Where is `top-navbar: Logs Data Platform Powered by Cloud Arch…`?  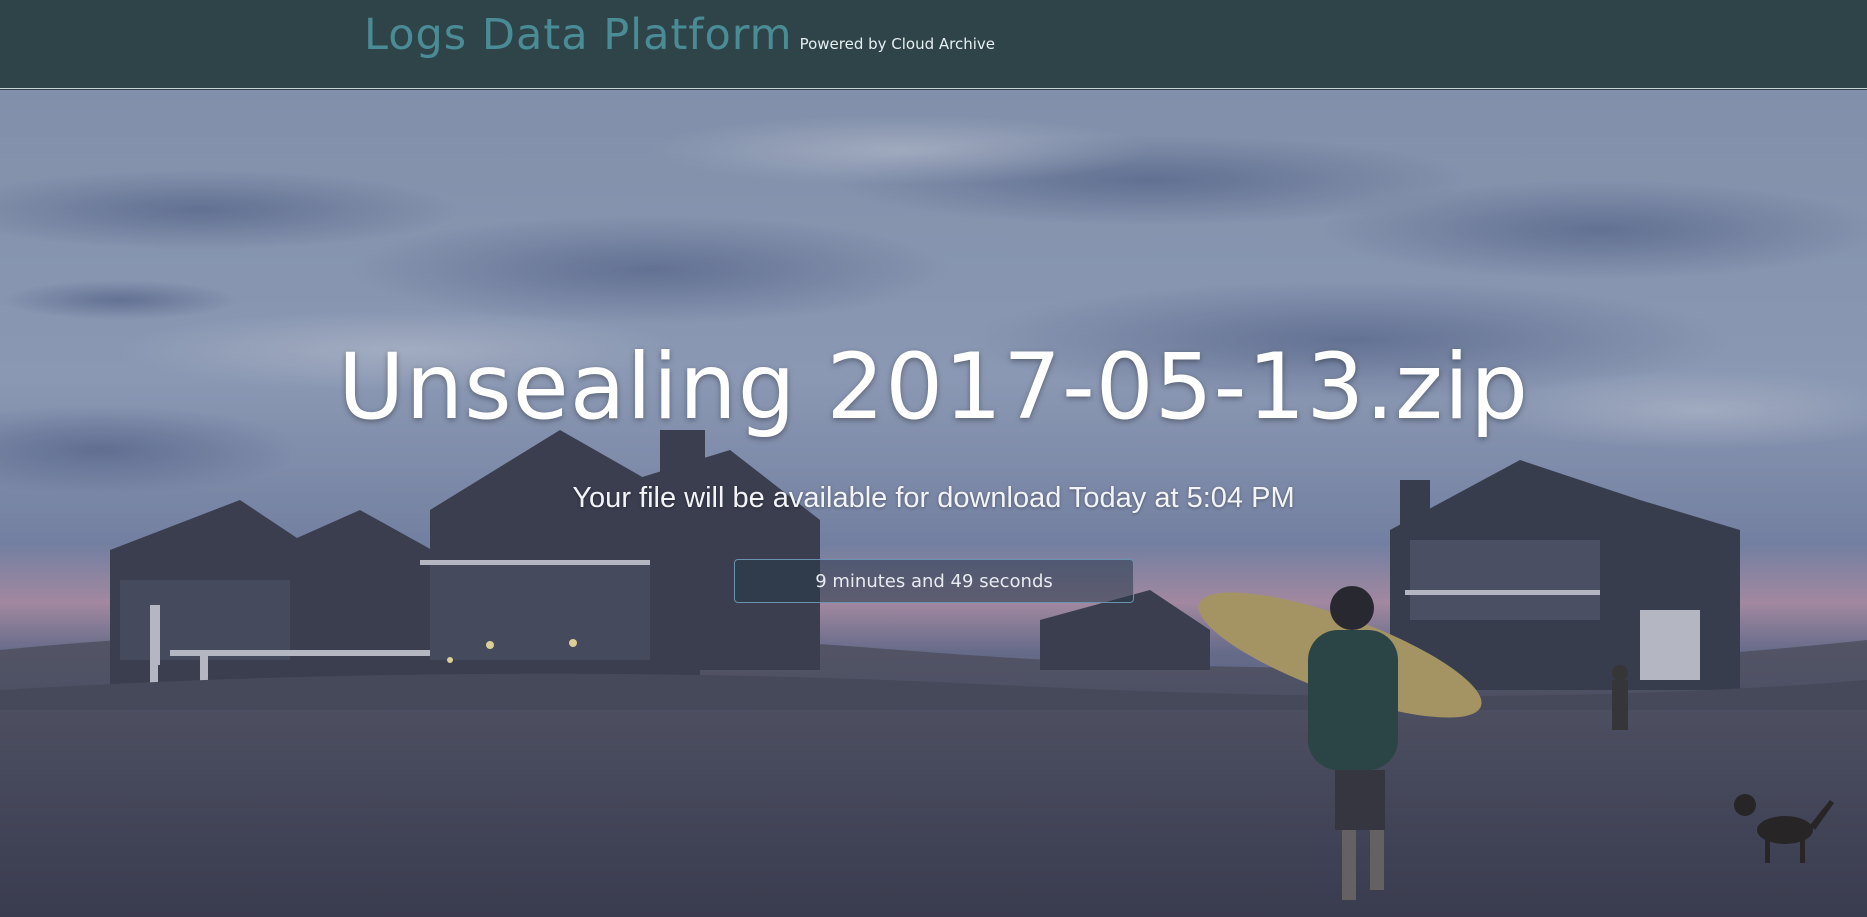 top-navbar: Logs Data Platform Powered by Cloud Arch… is located at coordinates (933, 44).